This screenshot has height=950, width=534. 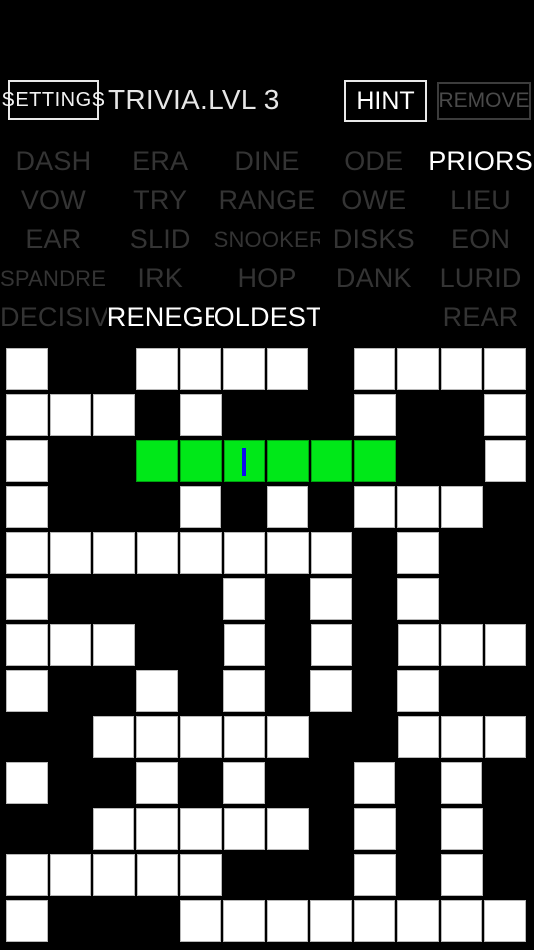 What do you see at coordinates (53, 161) in the screenshot?
I see `word-item-dash: DASH` at bounding box center [53, 161].